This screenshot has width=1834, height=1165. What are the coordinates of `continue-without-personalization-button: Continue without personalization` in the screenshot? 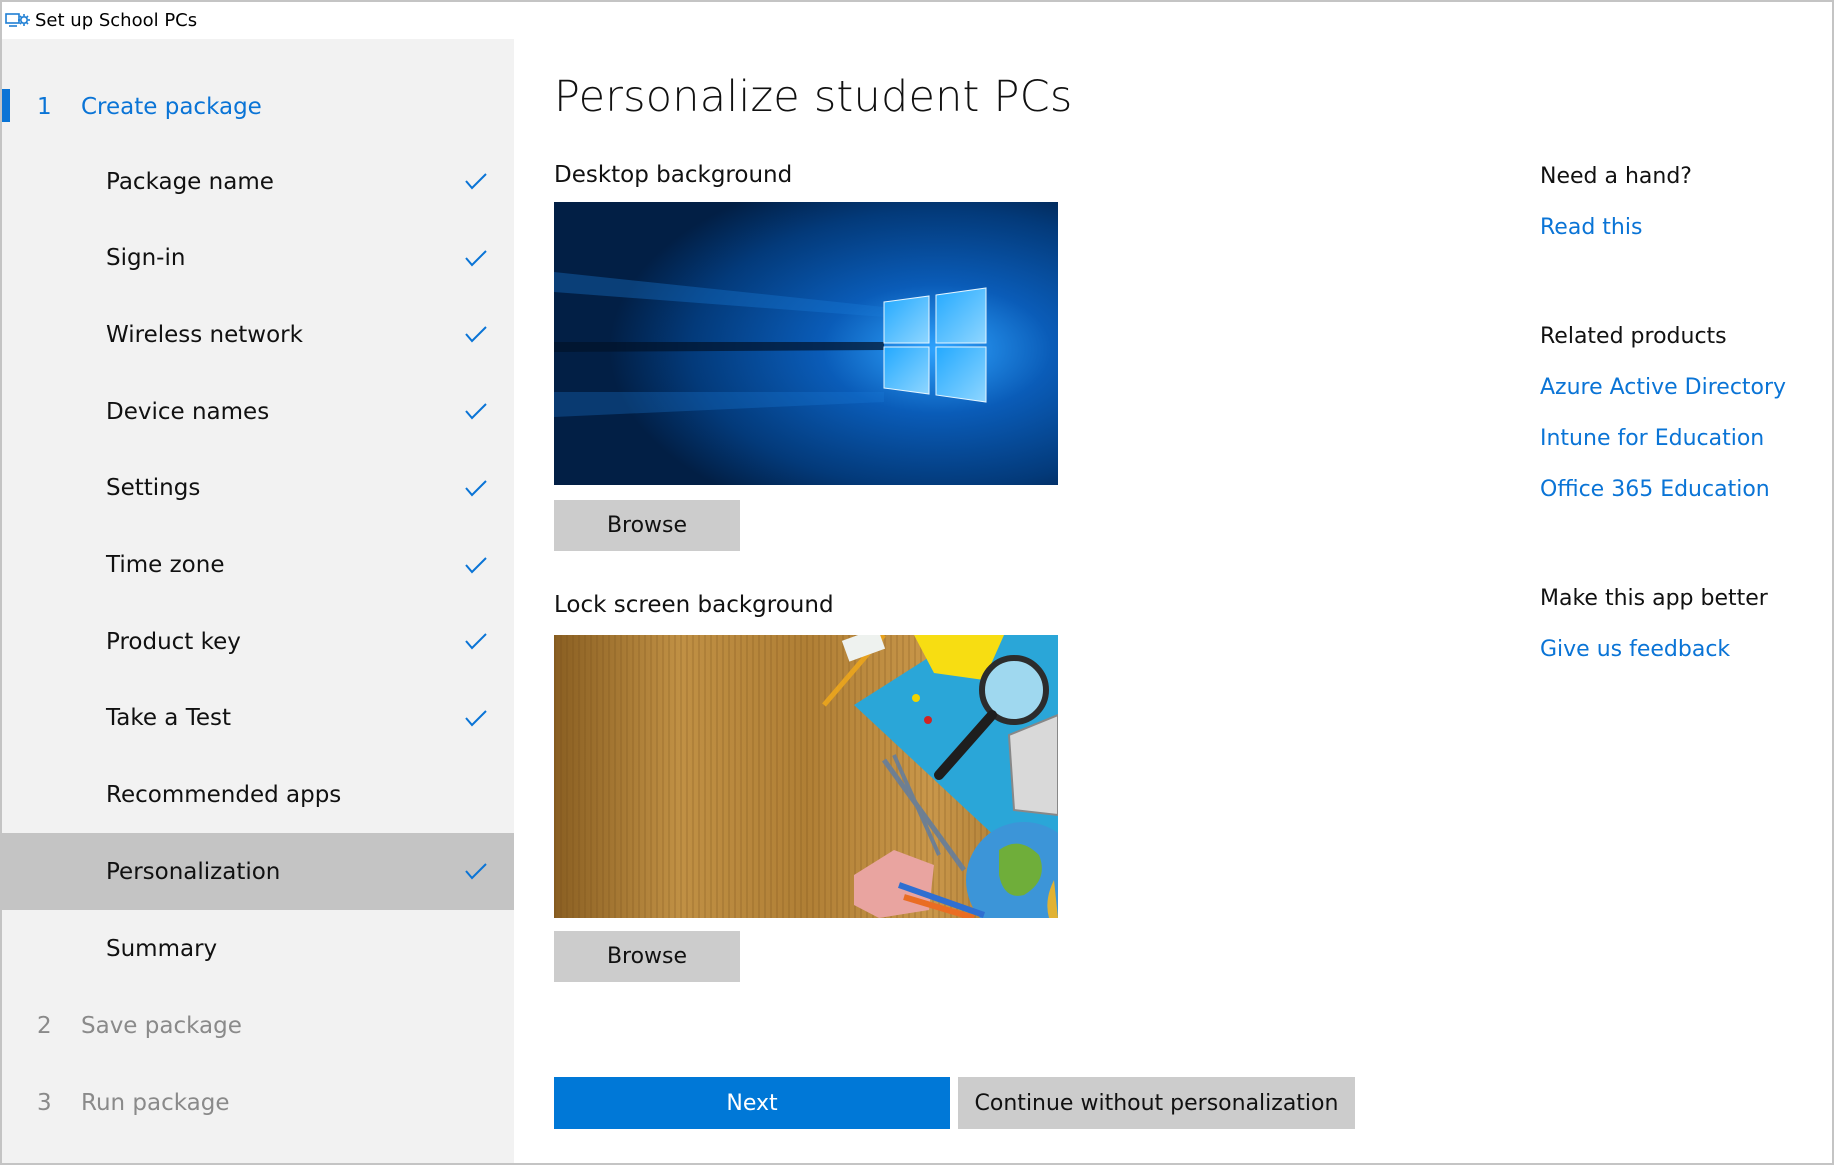 It's located at (1156, 1103).